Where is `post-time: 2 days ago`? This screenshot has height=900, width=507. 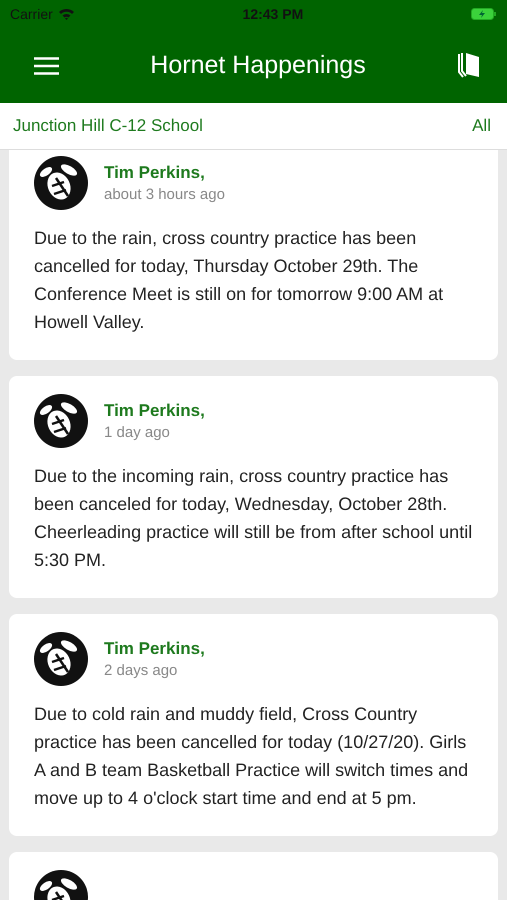 post-time: 2 days ago is located at coordinates (141, 670).